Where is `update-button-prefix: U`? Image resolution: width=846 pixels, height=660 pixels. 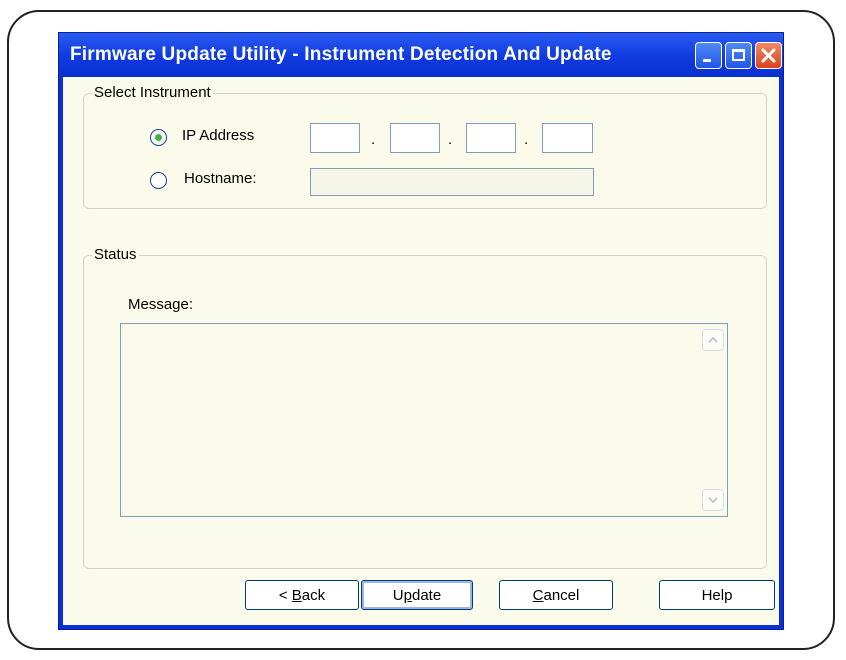
update-button-prefix: U is located at coordinates (398, 595).